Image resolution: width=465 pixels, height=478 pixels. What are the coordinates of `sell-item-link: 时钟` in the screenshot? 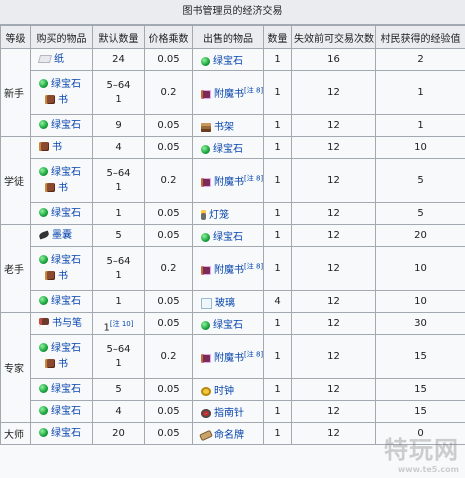 It's located at (224, 391).